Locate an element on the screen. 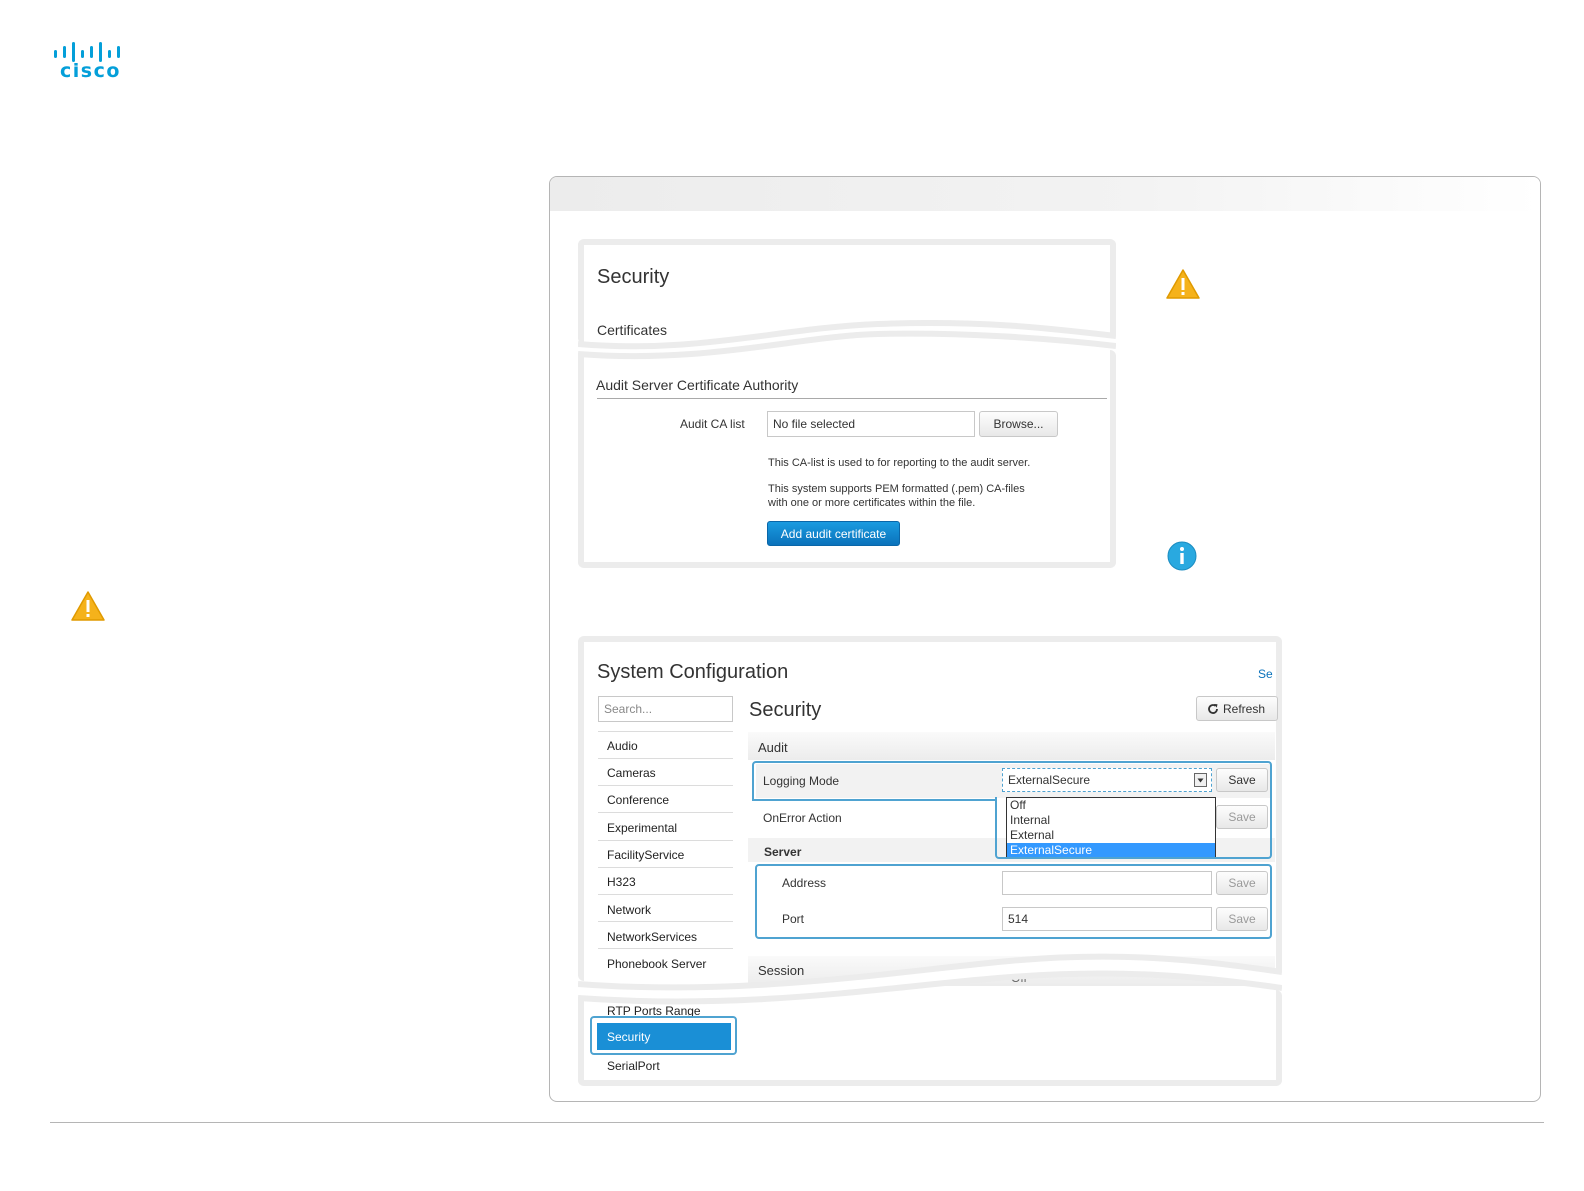 The height and width of the screenshot is (1191, 1584). port-input: 514 is located at coordinates (1107, 919).